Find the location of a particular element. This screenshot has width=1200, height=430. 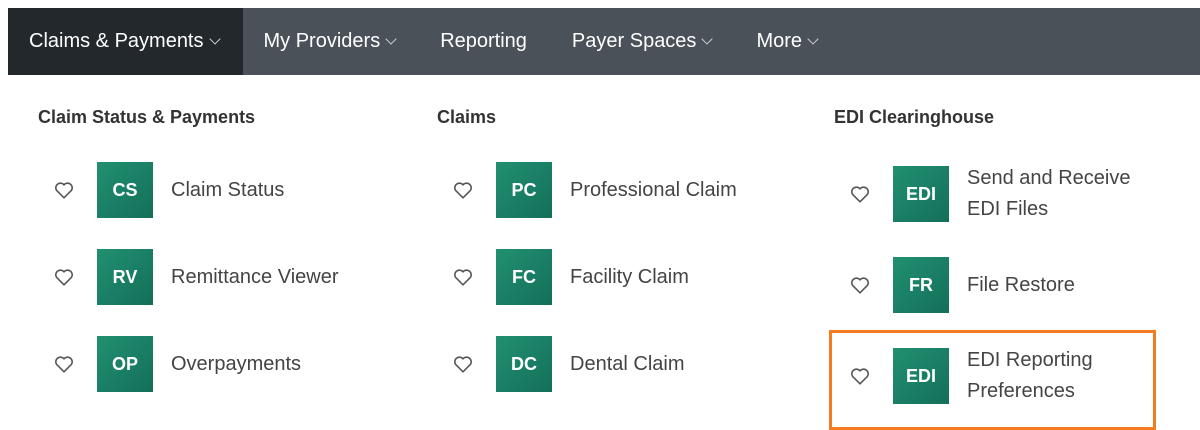

nav-label: More is located at coordinates (779, 41).